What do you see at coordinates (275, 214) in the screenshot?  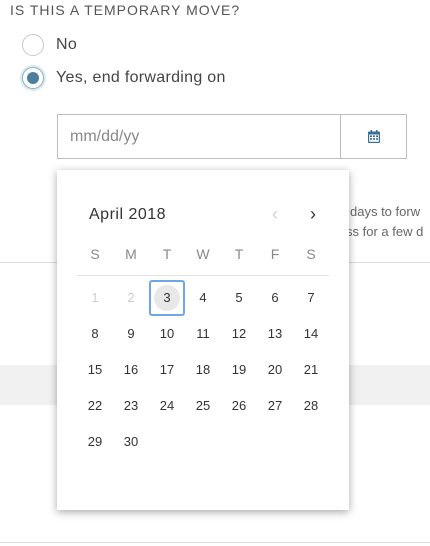 I see `prev-month-icon: ‹` at bounding box center [275, 214].